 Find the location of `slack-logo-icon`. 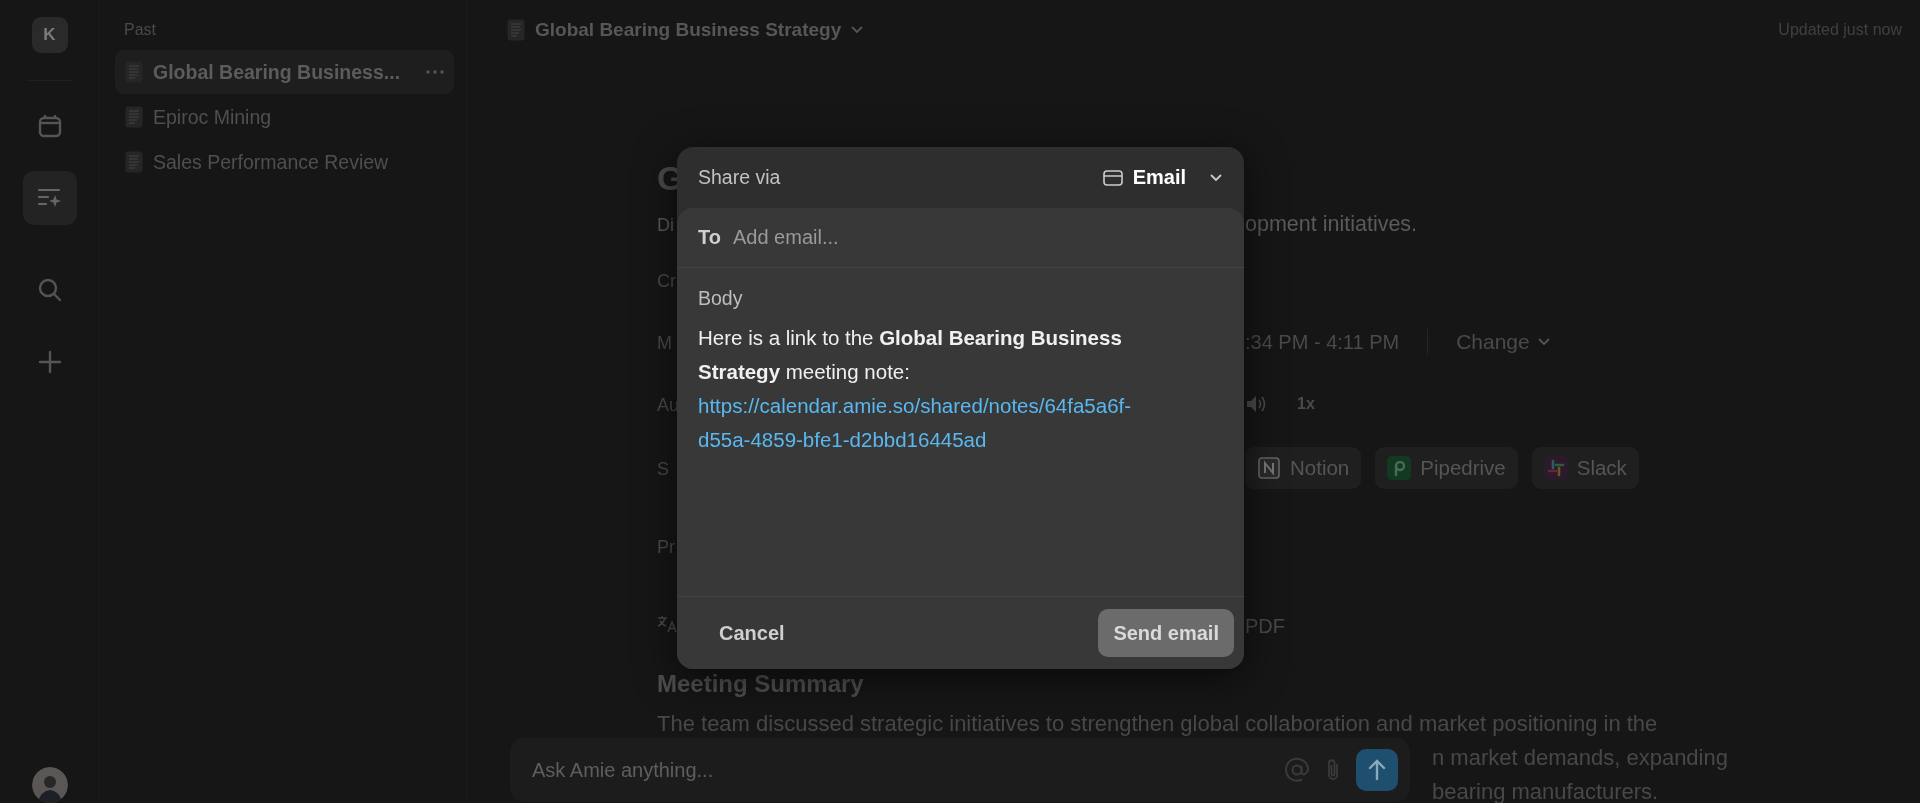

slack-logo-icon is located at coordinates (1555, 468).